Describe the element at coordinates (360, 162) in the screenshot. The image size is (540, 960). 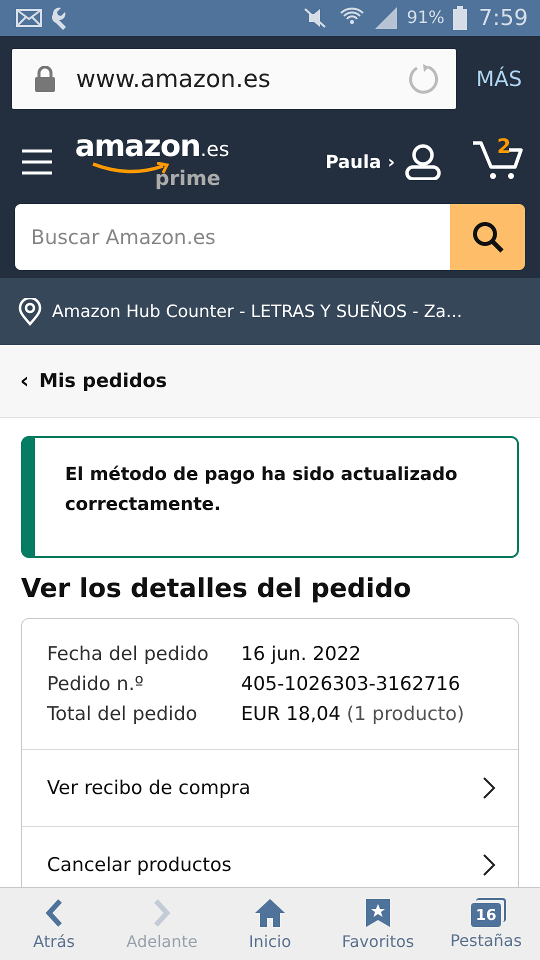
I see `account-link: Paula ›` at that location.